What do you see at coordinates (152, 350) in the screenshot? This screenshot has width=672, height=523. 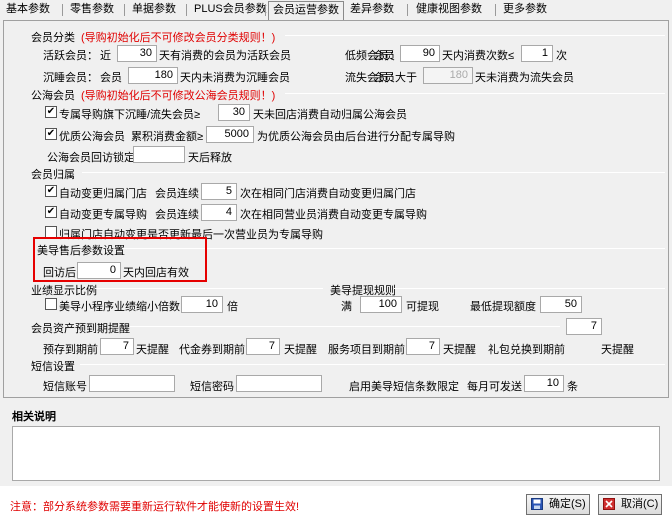 I see `stock-suffix: 天提醒` at bounding box center [152, 350].